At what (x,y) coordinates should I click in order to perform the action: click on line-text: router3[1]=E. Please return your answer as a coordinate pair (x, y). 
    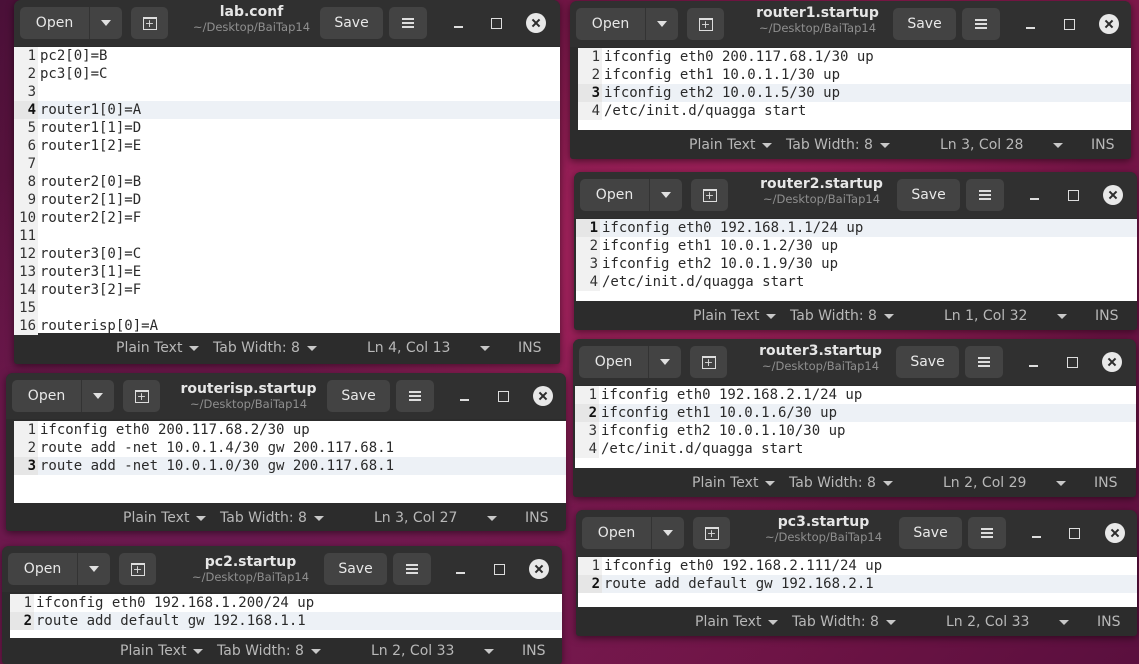
    Looking at the image, I should click on (89, 272).